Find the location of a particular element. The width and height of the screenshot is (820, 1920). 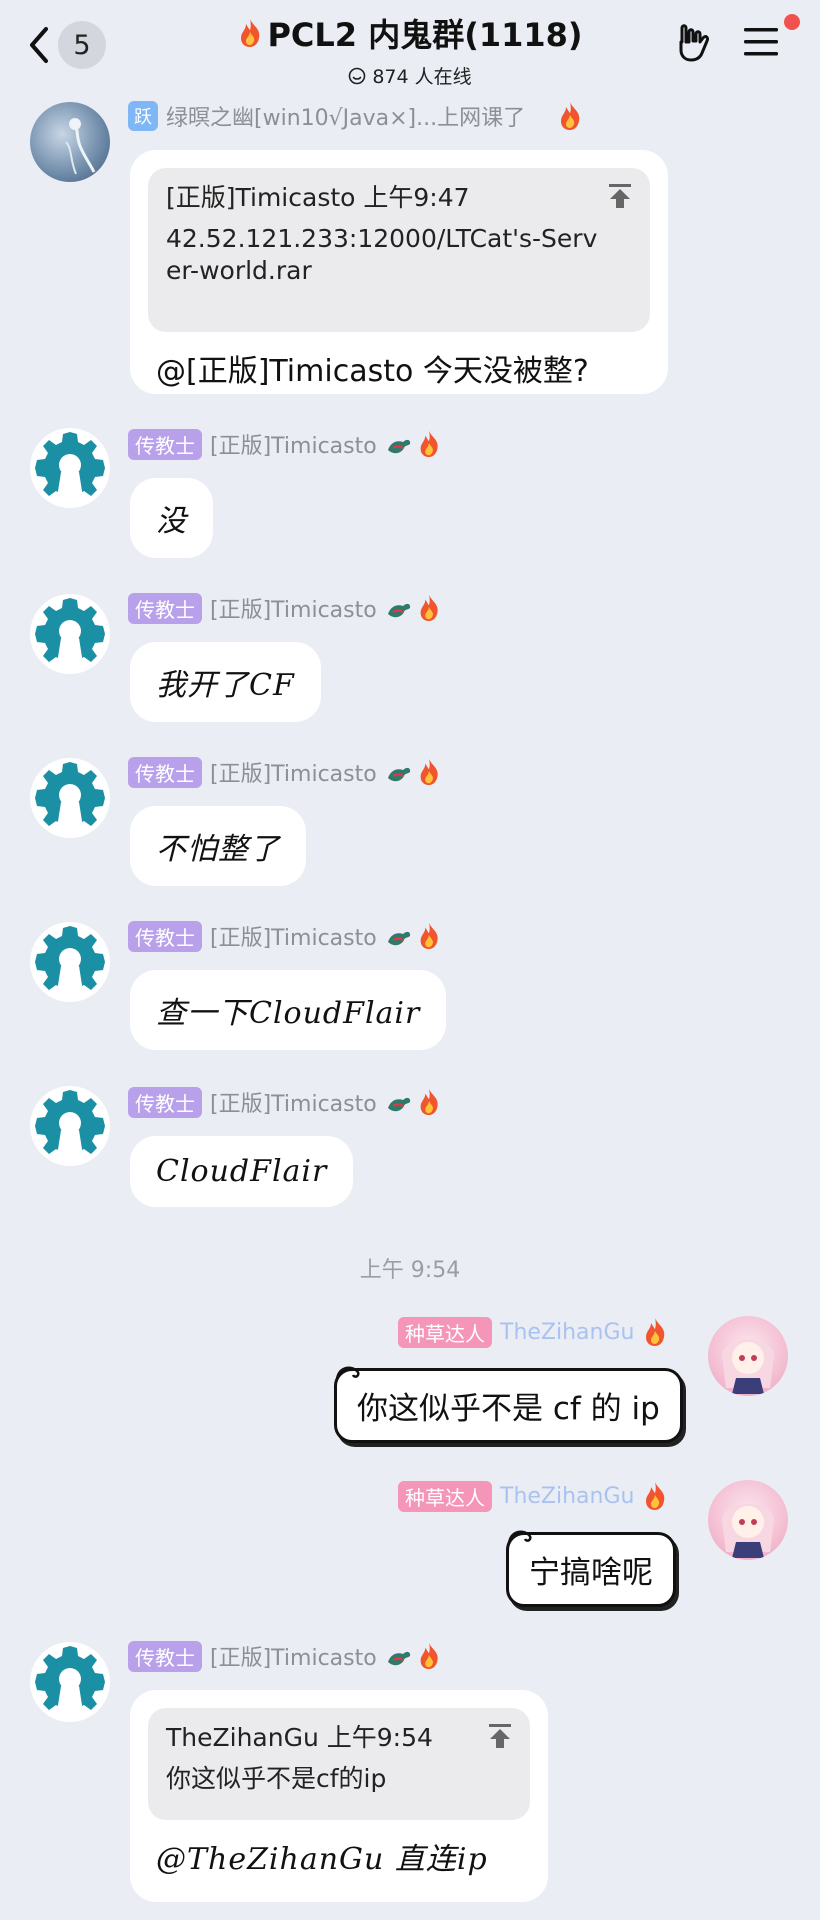

sender-name: 绿暝之幽[win10√Java×]...上网课了 is located at coordinates (345, 116).